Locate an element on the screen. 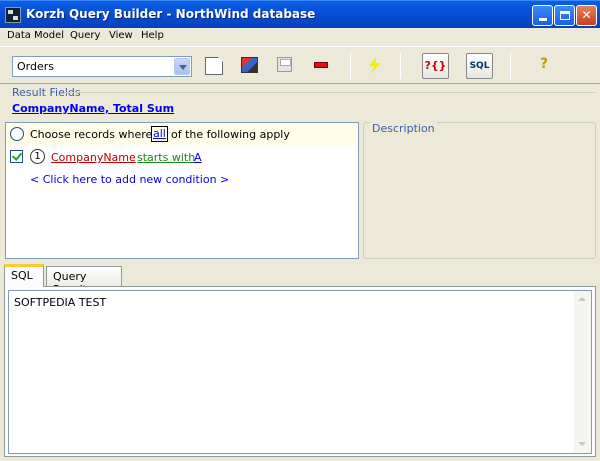 This screenshot has height=461, width=600. divider is located at coordinates (331, 92).